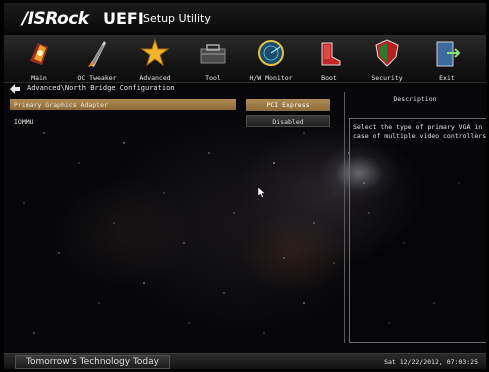 This screenshot has width=489, height=372. I want to click on nav-label: Exit, so click(447, 78).